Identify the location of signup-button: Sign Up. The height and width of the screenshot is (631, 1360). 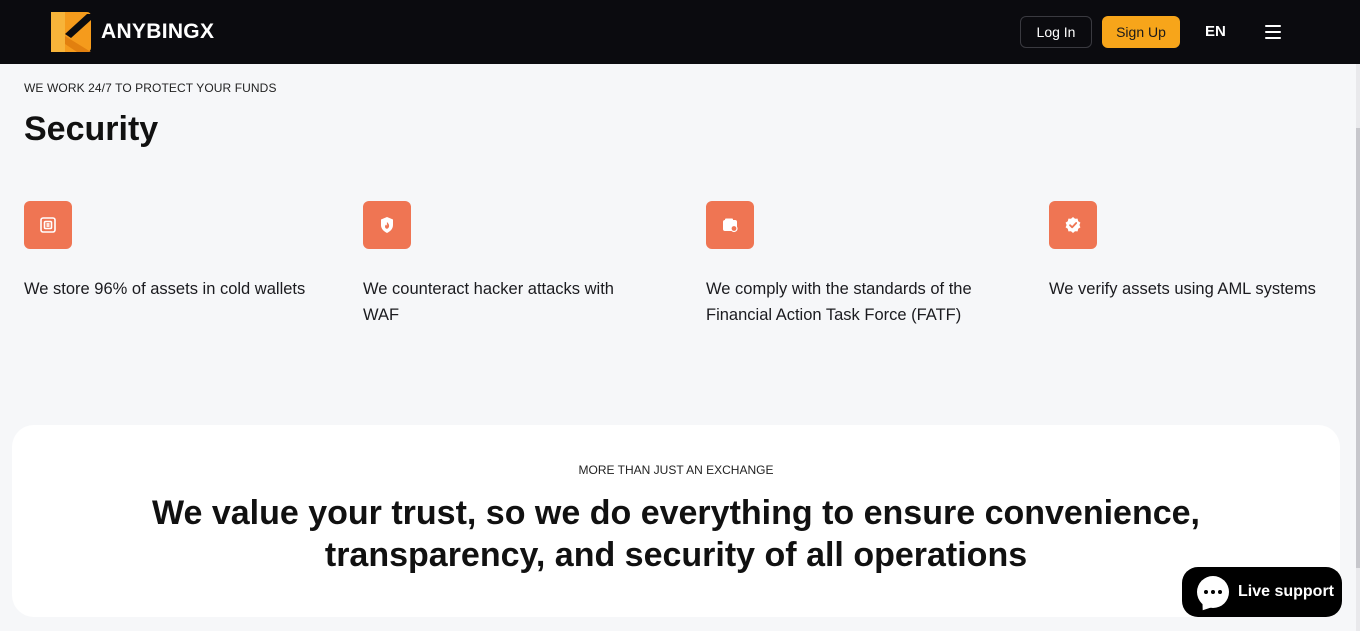
(1141, 32).